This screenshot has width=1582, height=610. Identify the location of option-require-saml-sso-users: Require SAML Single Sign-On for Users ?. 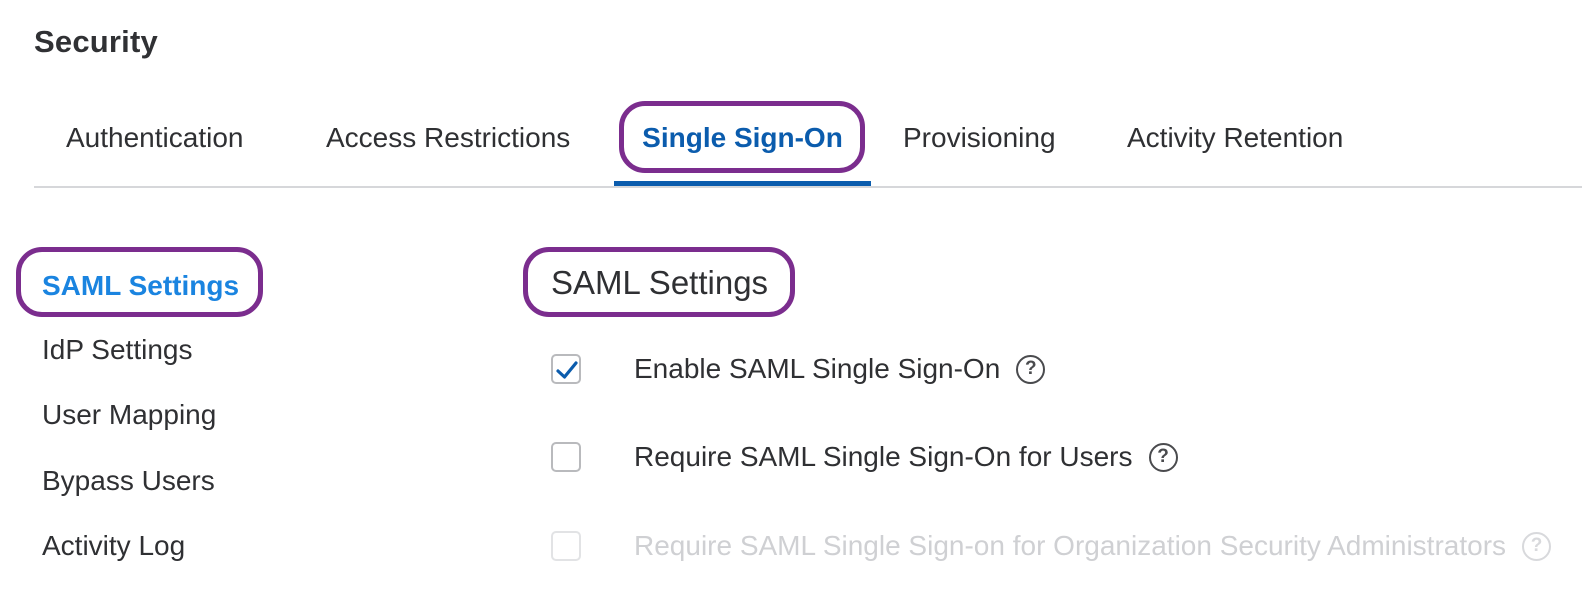
(864, 457).